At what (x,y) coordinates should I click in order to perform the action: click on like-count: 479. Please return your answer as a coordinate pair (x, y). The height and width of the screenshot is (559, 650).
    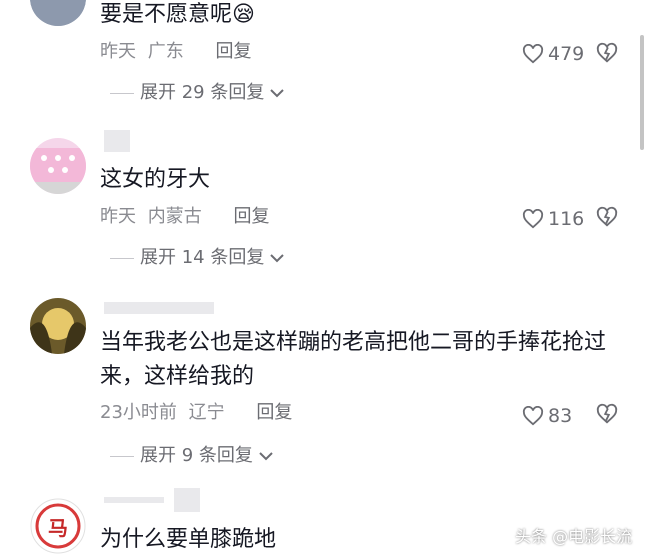
    Looking at the image, I should click on (566, 54).